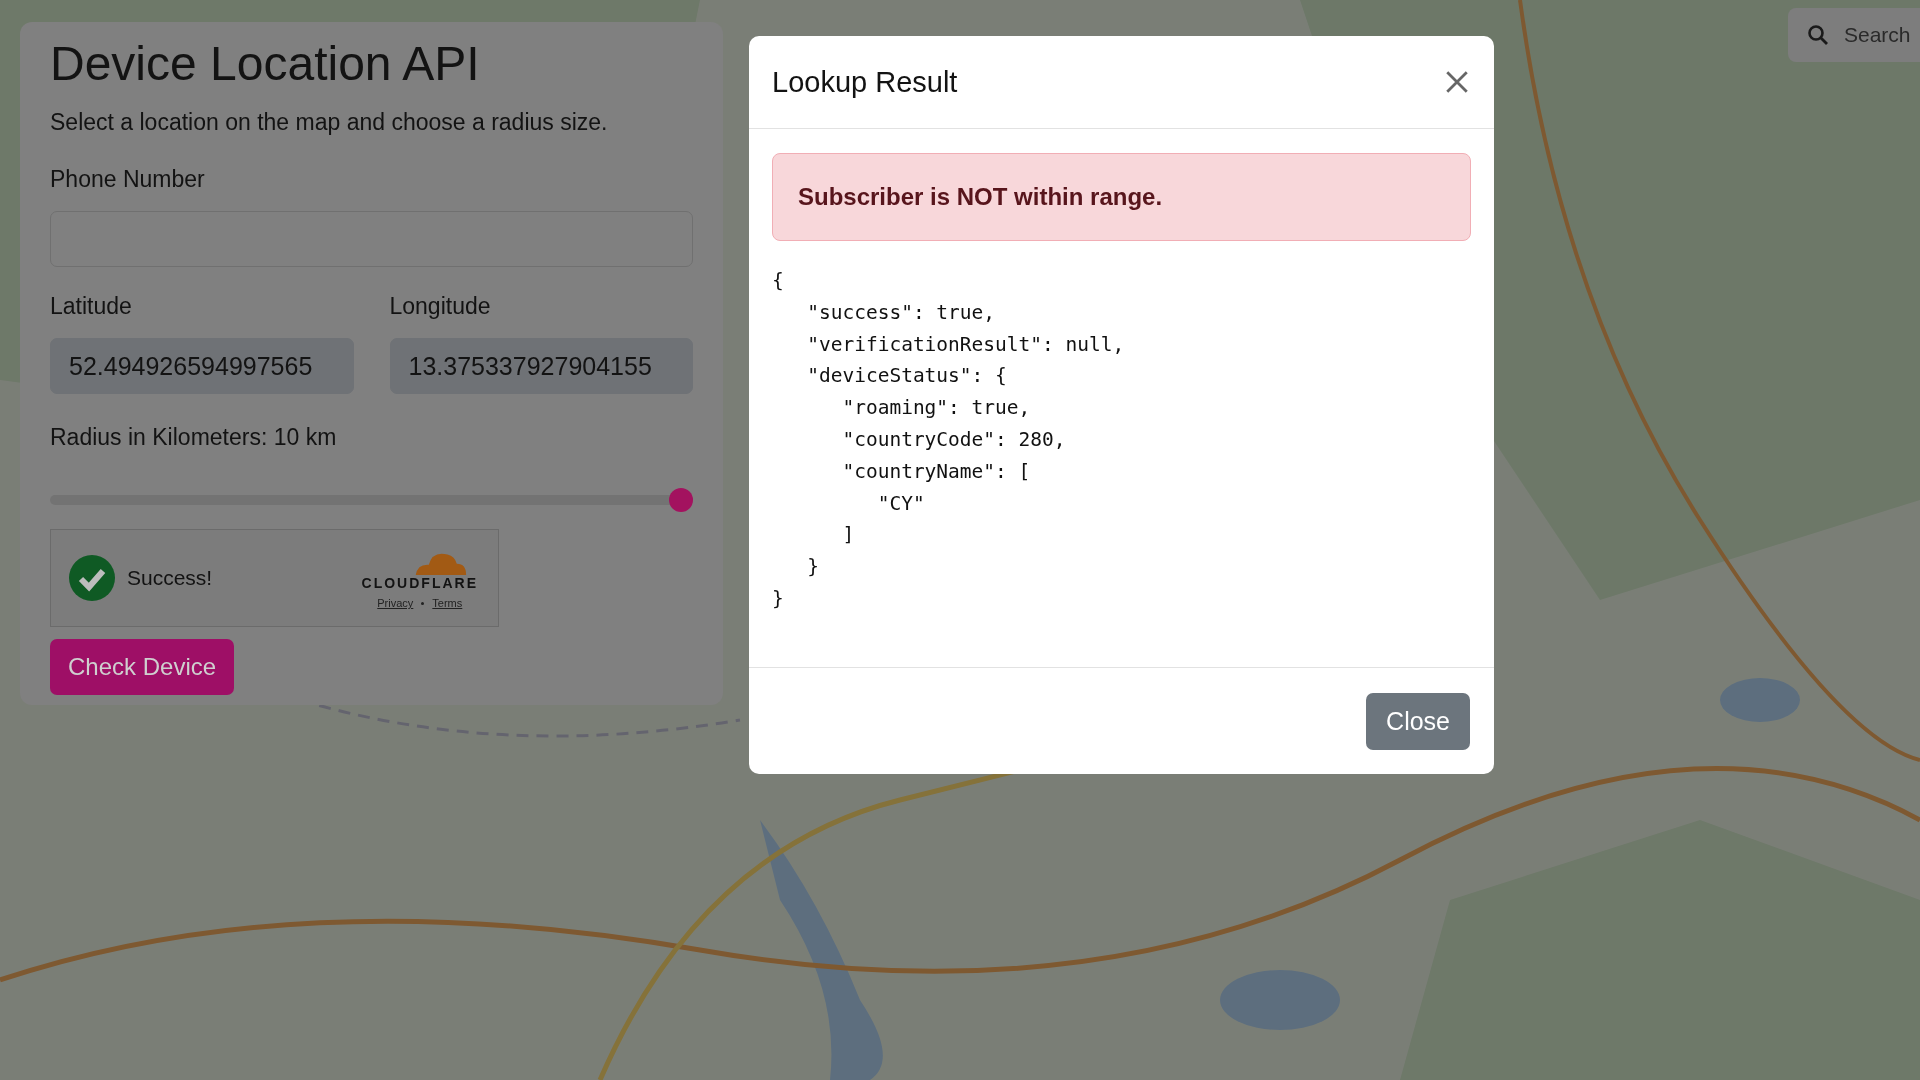 The image size is (1920, 1080). What do you see at coordinates (1418, 721) in the screenshot?
I see `close-button: Close` at bounding box center [1418, 721].